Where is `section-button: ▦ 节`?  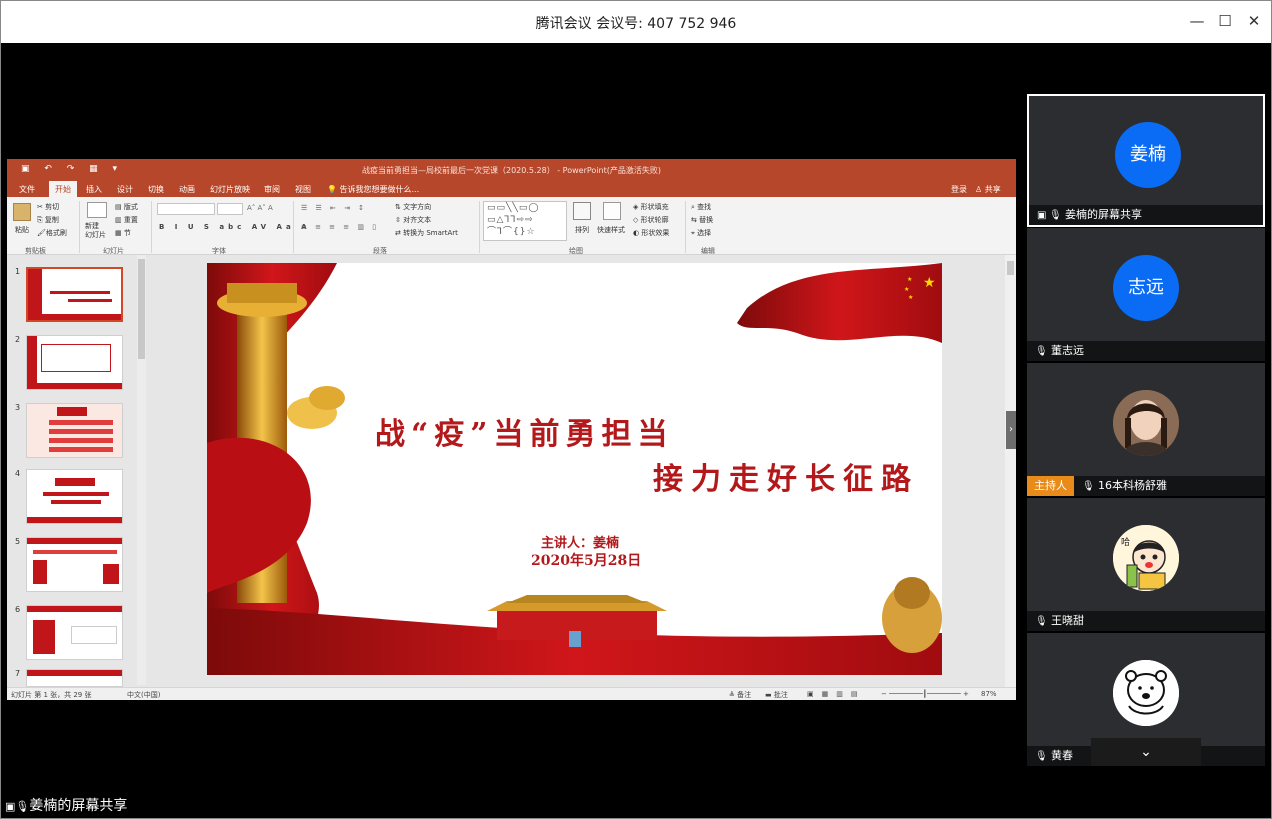
section-button: ▦ 节 is located at coordinates (123, 233).